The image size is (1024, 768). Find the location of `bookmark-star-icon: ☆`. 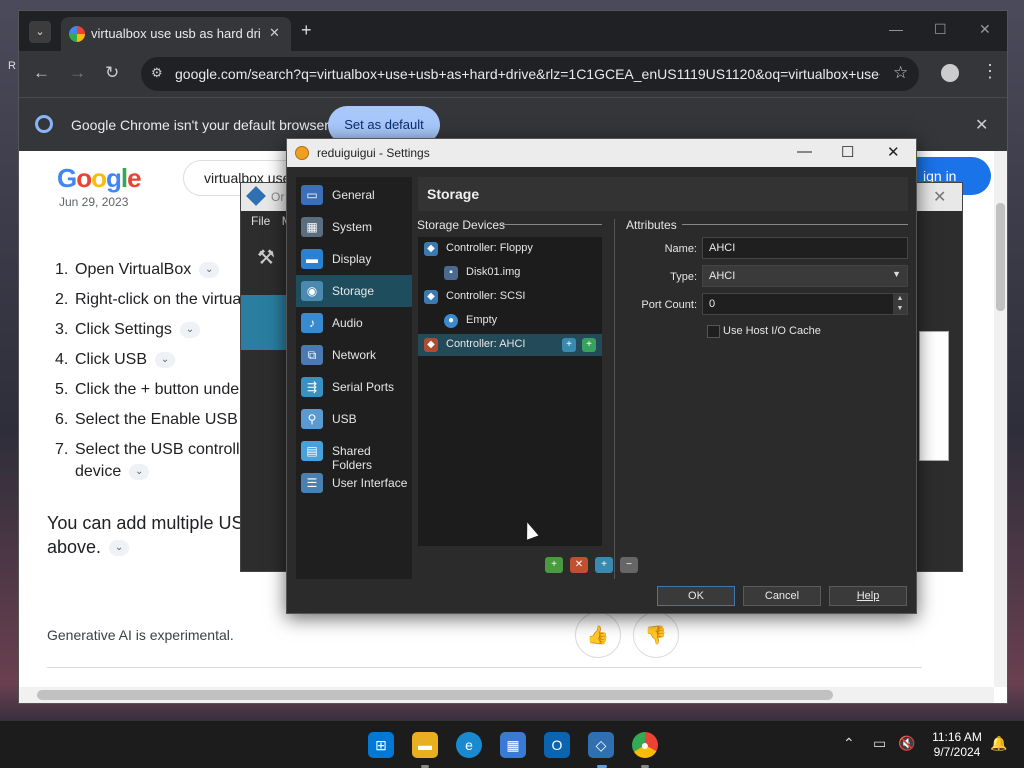

bookmark-star-icon: ☆ is located at coordinates (900, 73).